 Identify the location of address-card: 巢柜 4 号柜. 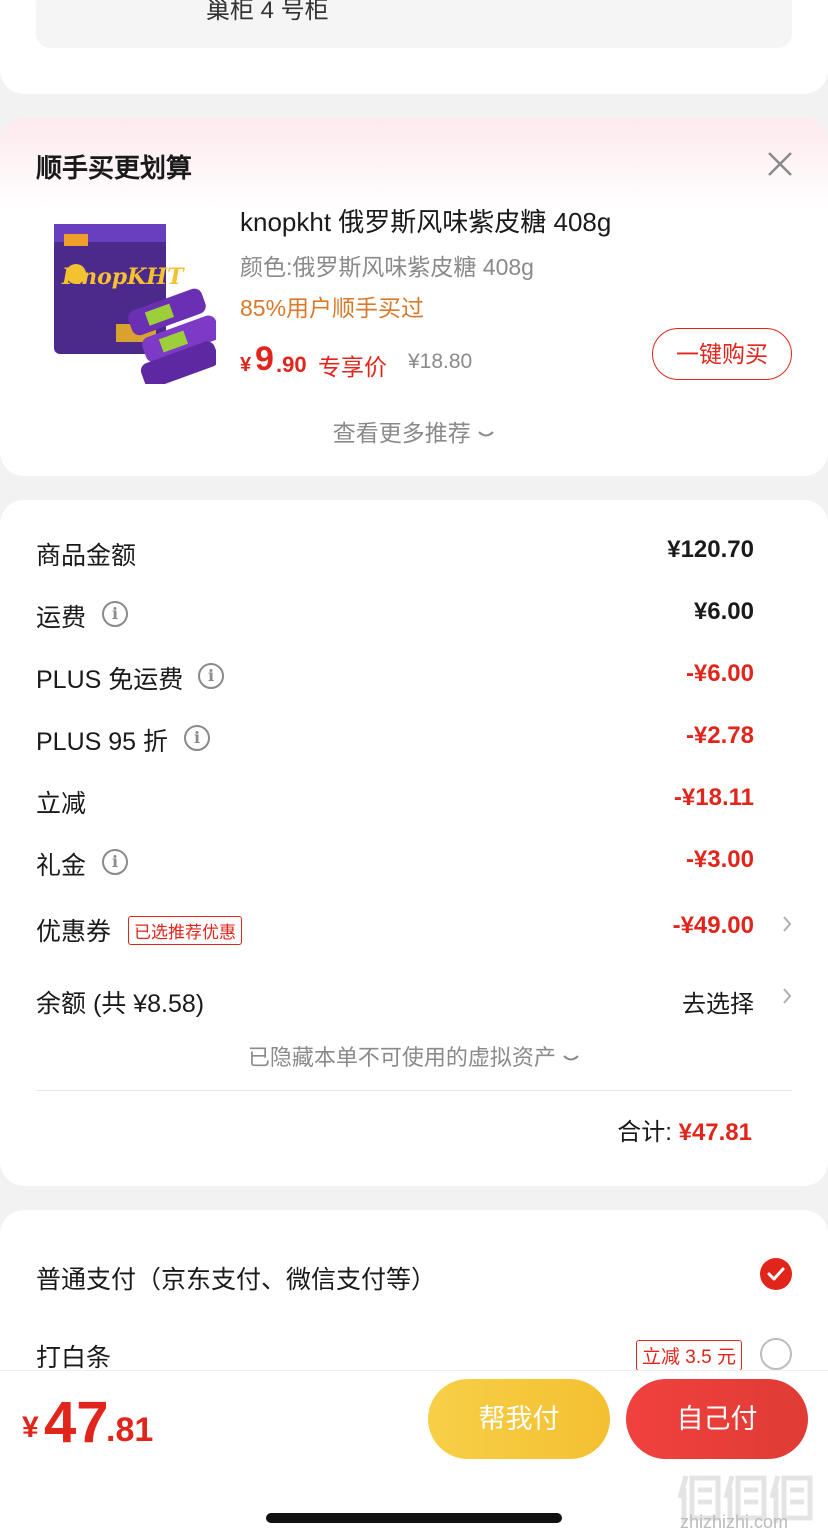
(414, 47).